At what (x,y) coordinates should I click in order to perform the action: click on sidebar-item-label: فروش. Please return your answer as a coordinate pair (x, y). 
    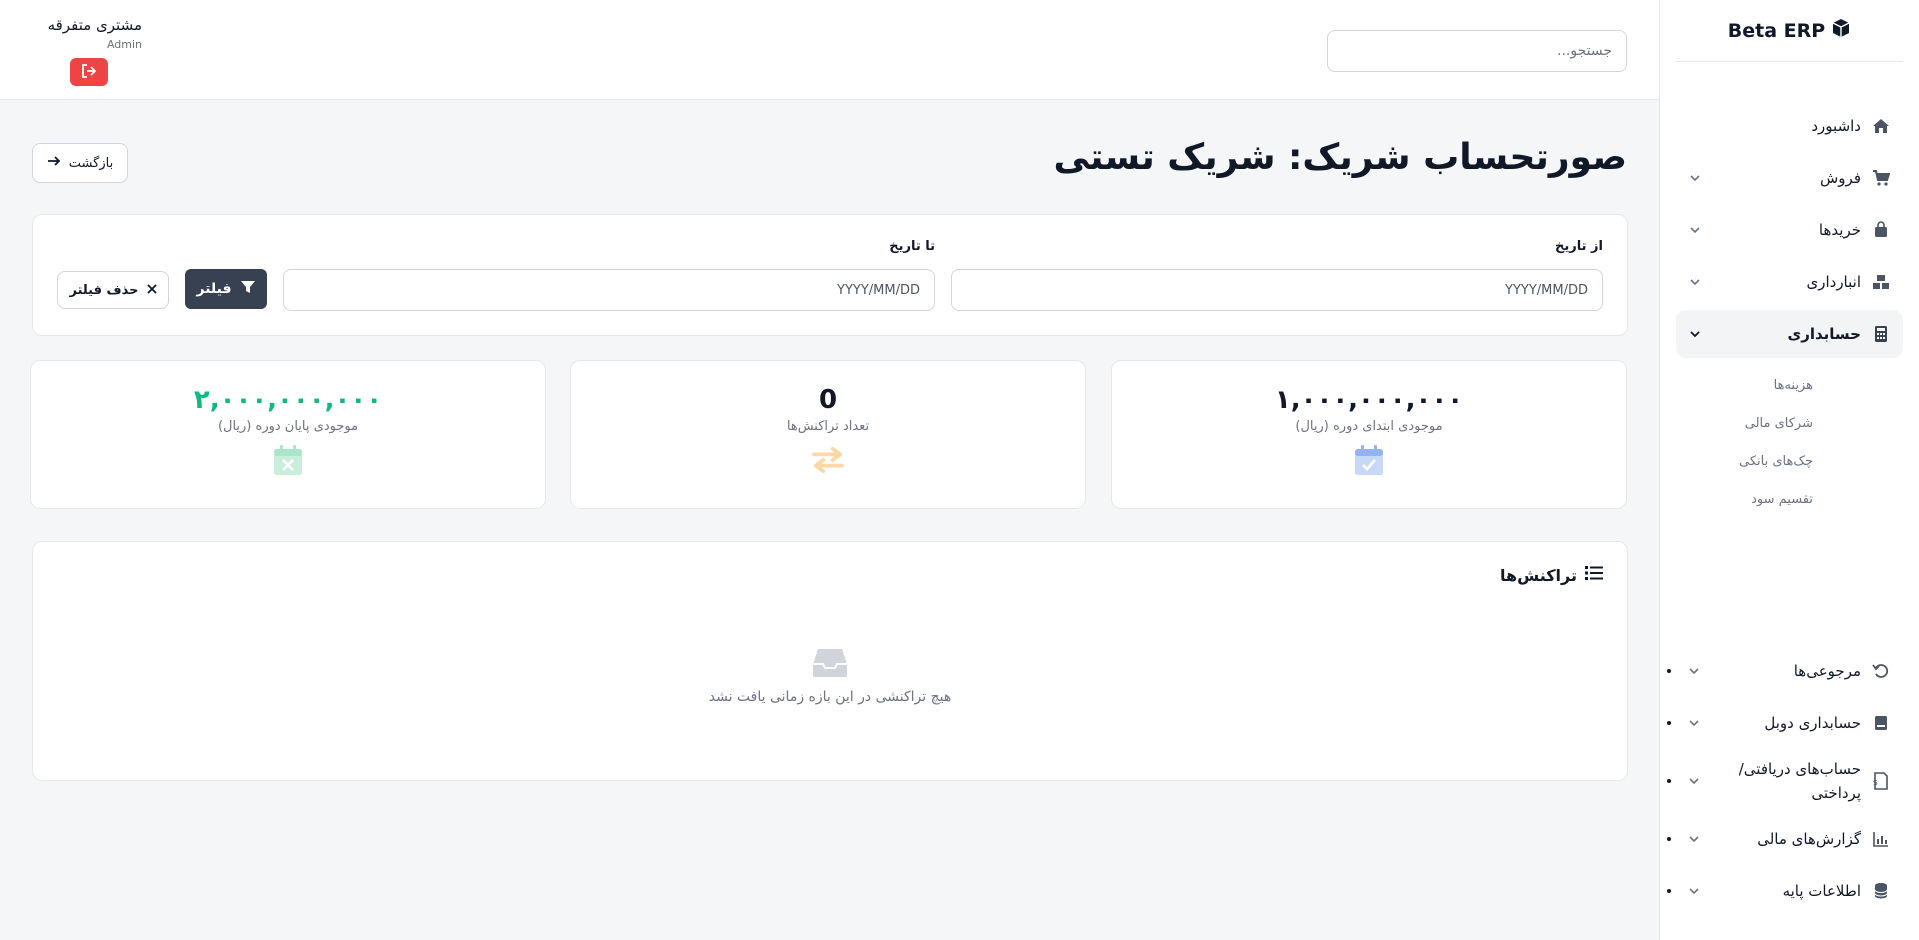
    Looking at the image, I should click on (1840, 178).